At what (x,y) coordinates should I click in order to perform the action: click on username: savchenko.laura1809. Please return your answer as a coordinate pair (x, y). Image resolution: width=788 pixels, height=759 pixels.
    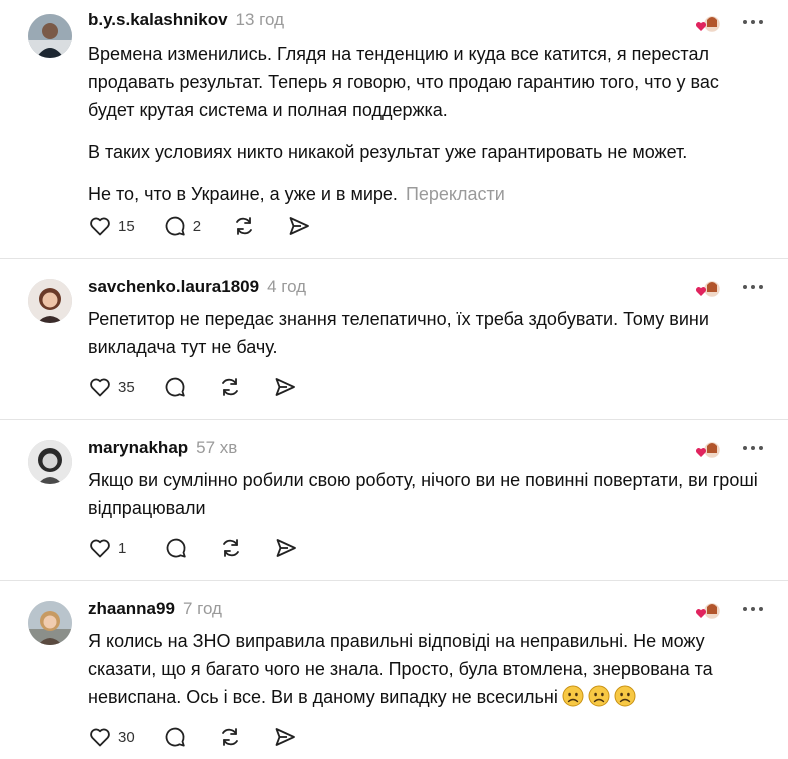
    Looking at the image, I should click on (173, 287).